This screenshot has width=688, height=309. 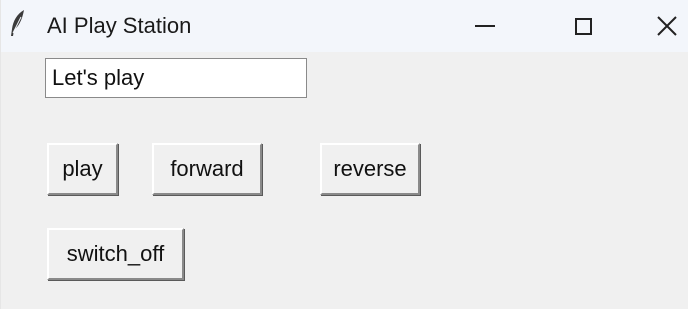 I want to click on close-icon, so click(x=667, y=26).